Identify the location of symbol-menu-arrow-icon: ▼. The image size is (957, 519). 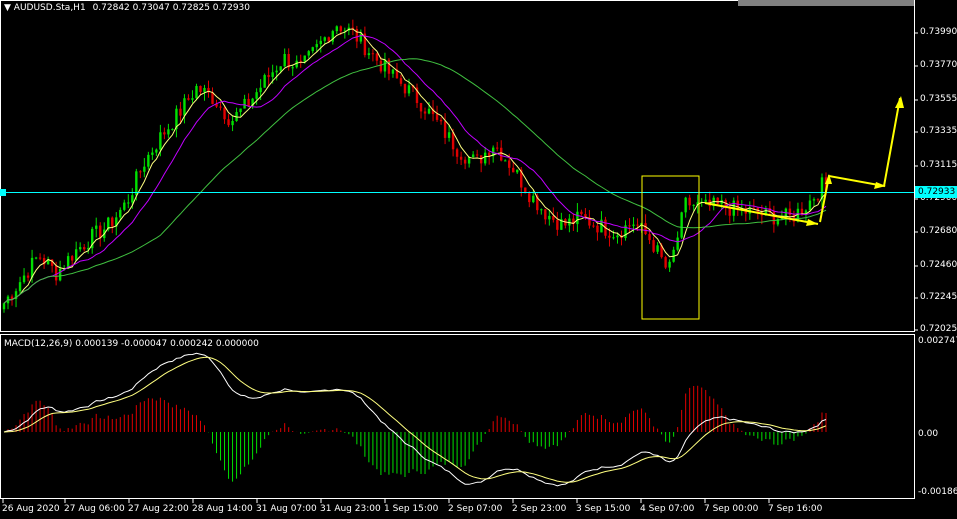
(7, 8).